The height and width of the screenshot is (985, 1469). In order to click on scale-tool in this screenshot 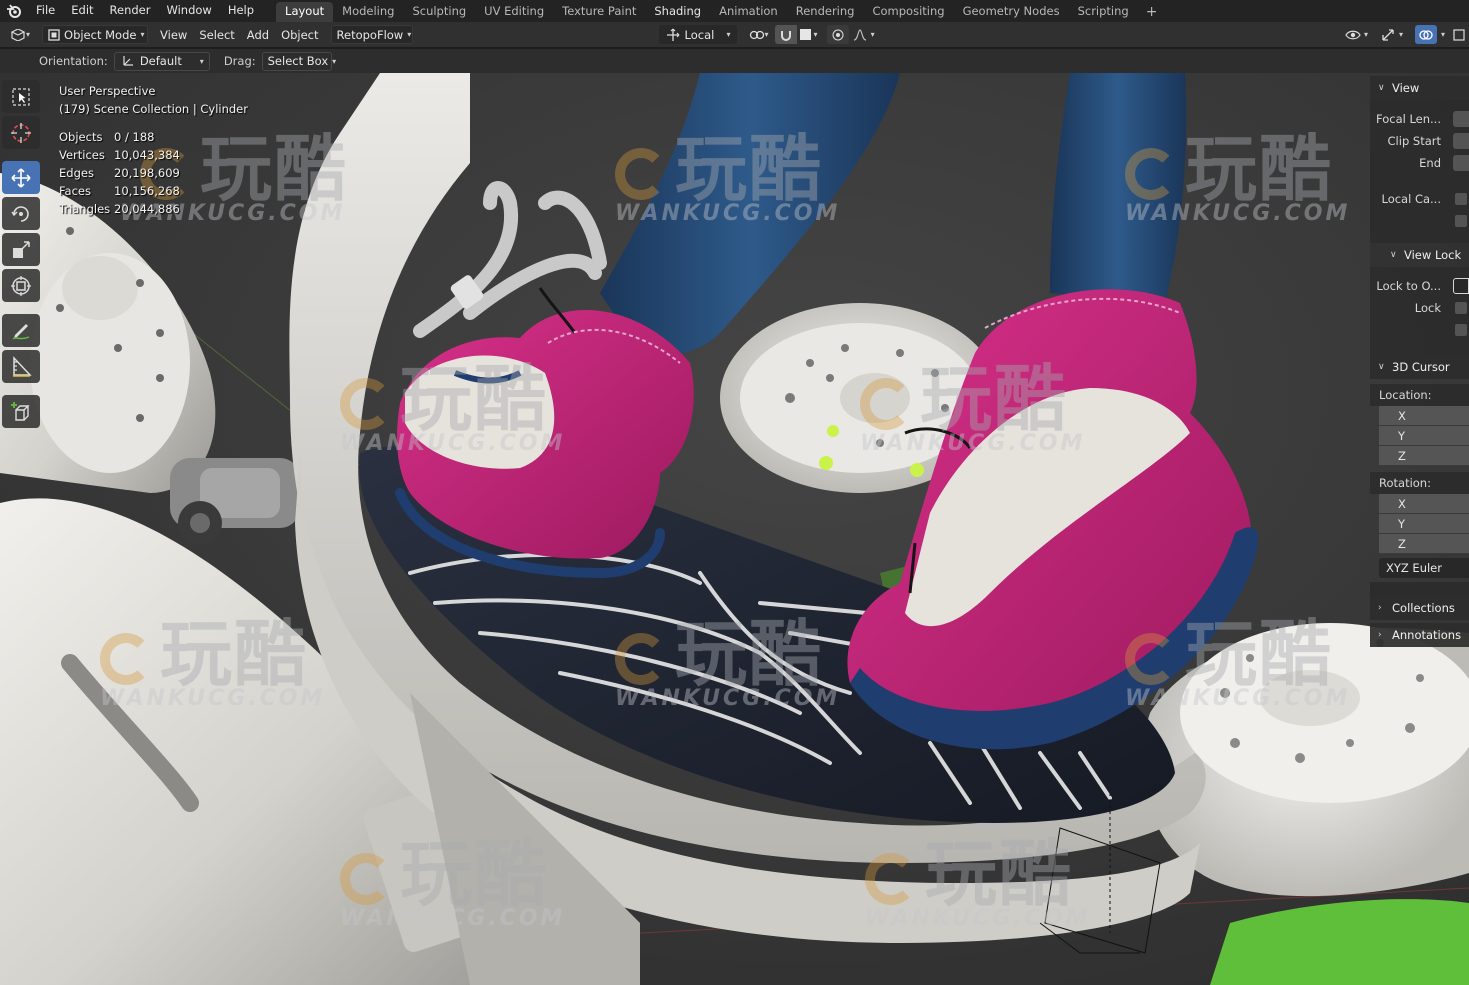, I will do `click(21, 249)`.